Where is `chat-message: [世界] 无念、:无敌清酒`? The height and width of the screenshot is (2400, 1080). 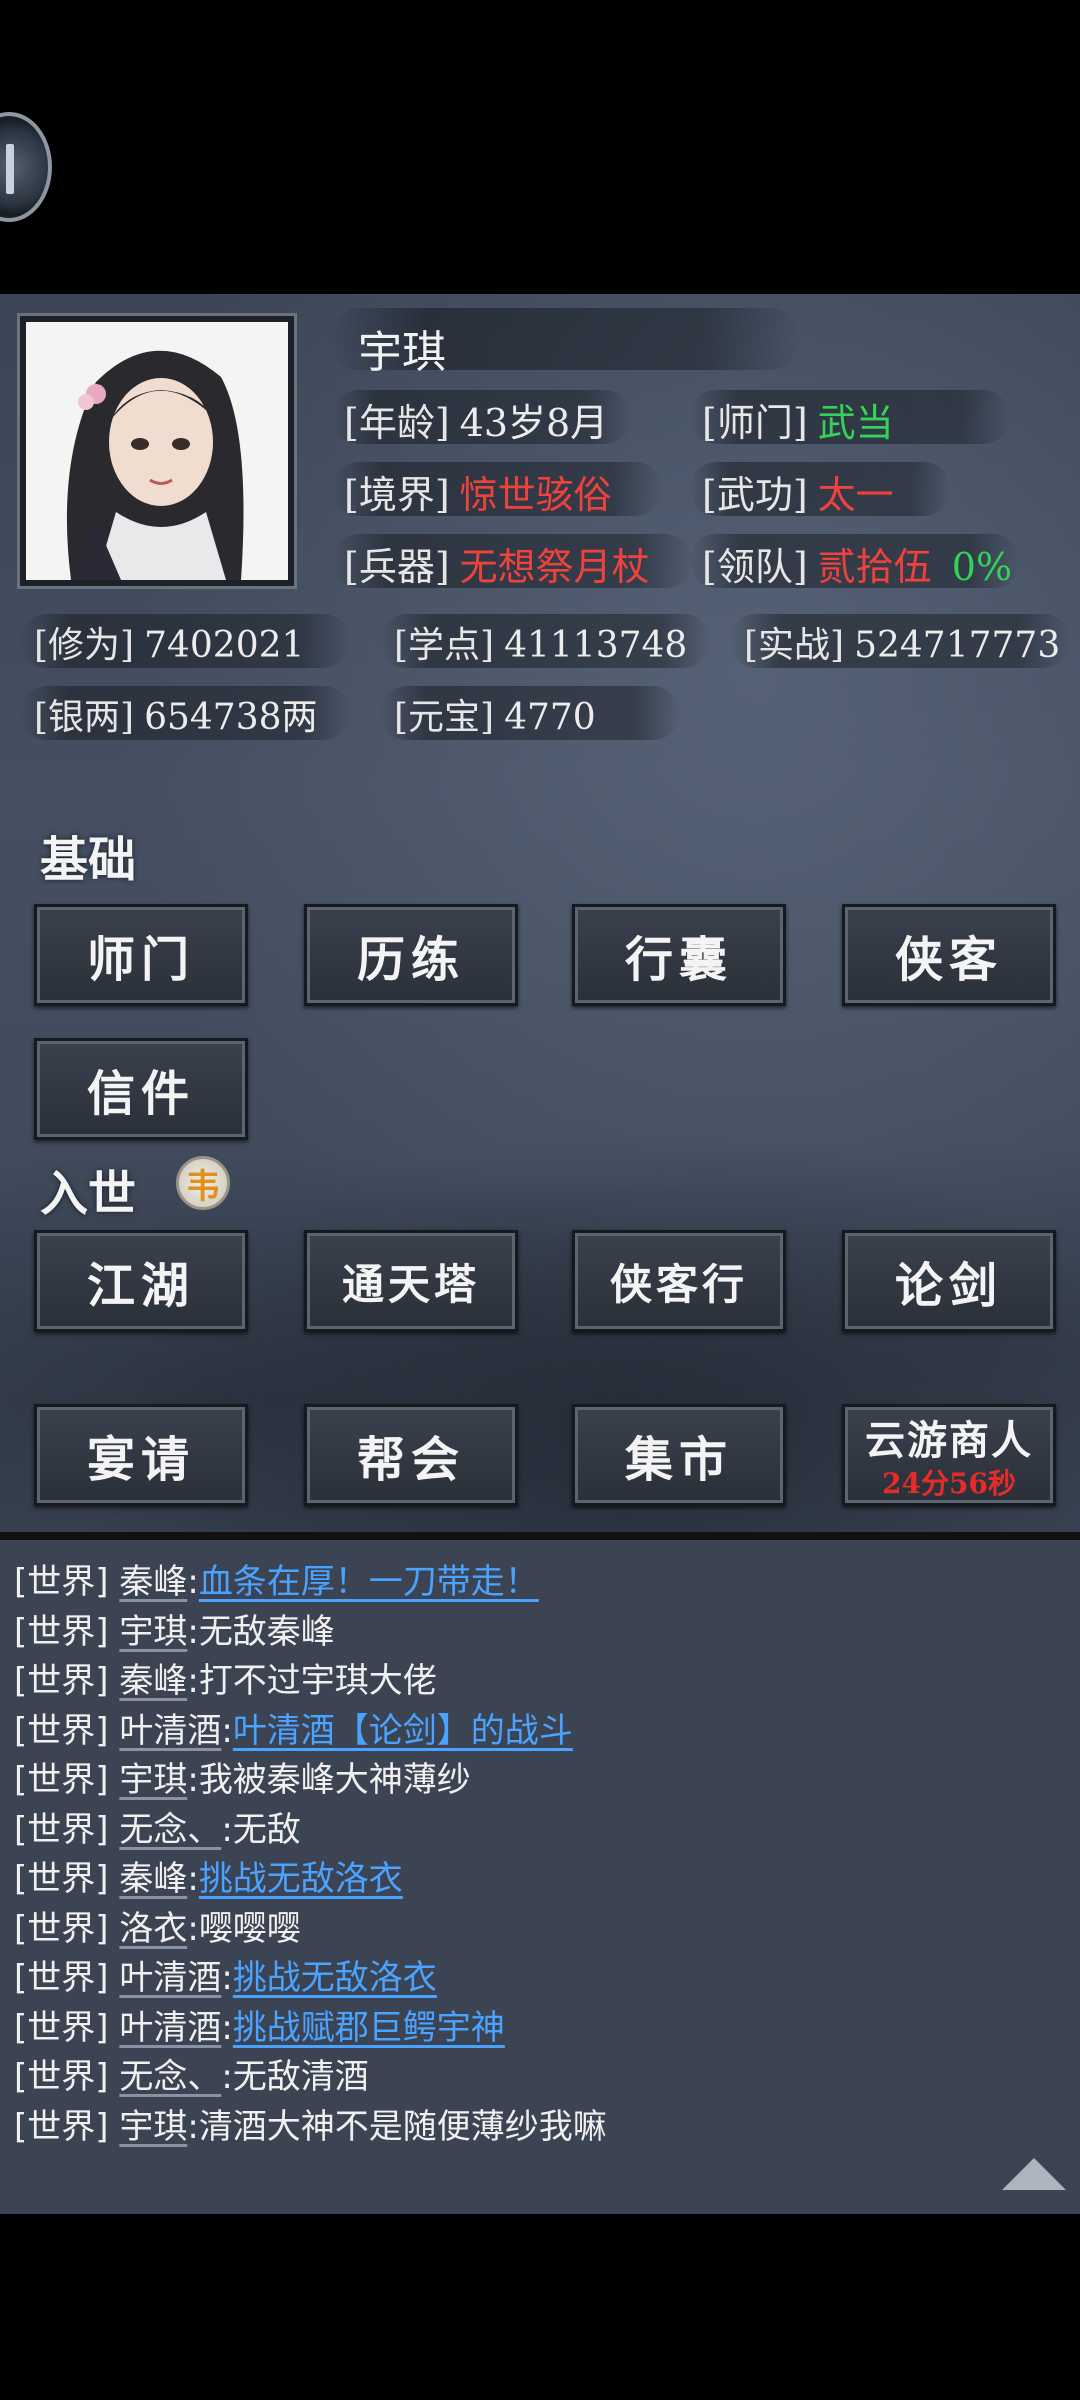 chat-message: [世界] 无念、:无敌清酒 is located at coordinates (191, 2073).